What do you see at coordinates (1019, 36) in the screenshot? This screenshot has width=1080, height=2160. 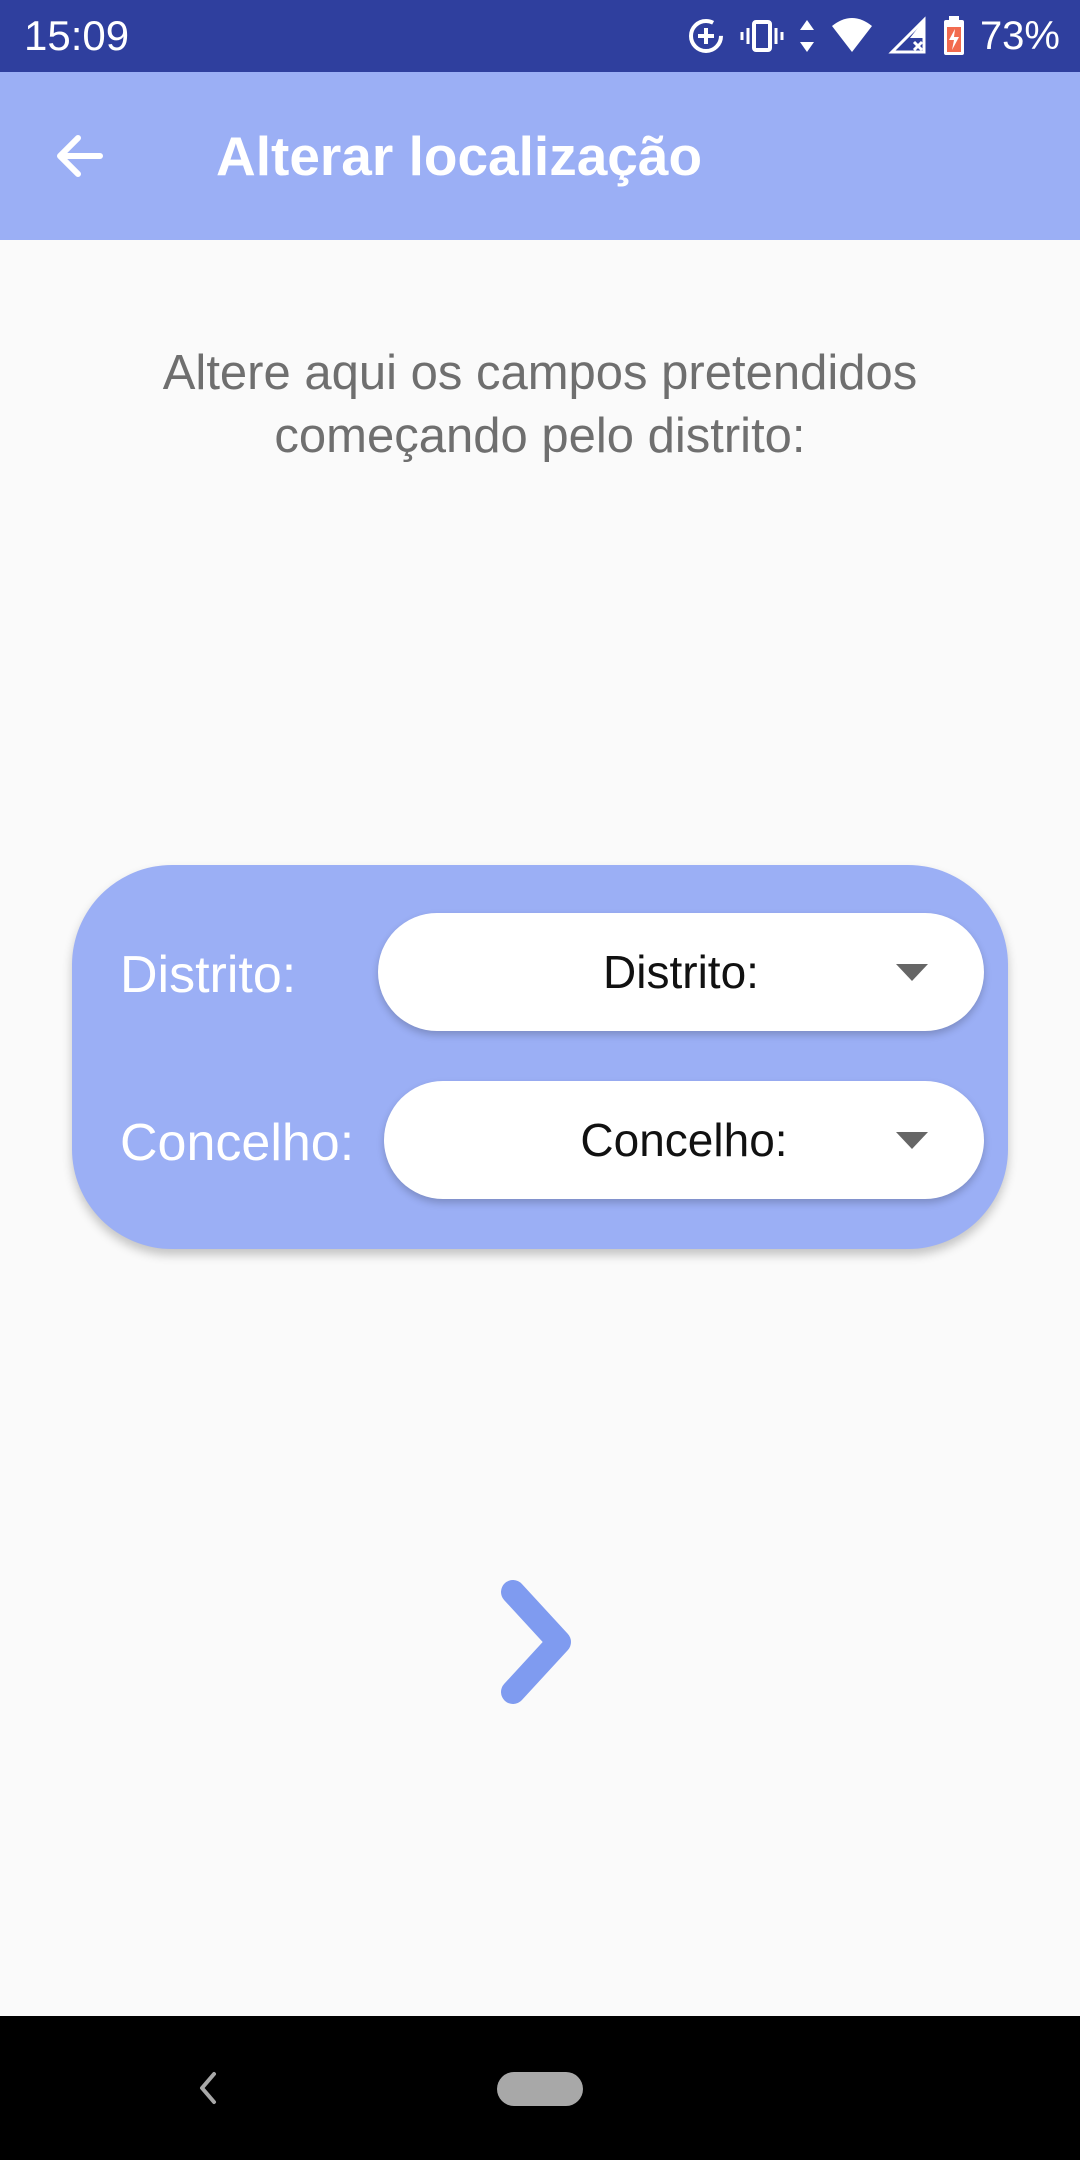 I see `battery-percent: 73%` at bounding box center [1019, 36].